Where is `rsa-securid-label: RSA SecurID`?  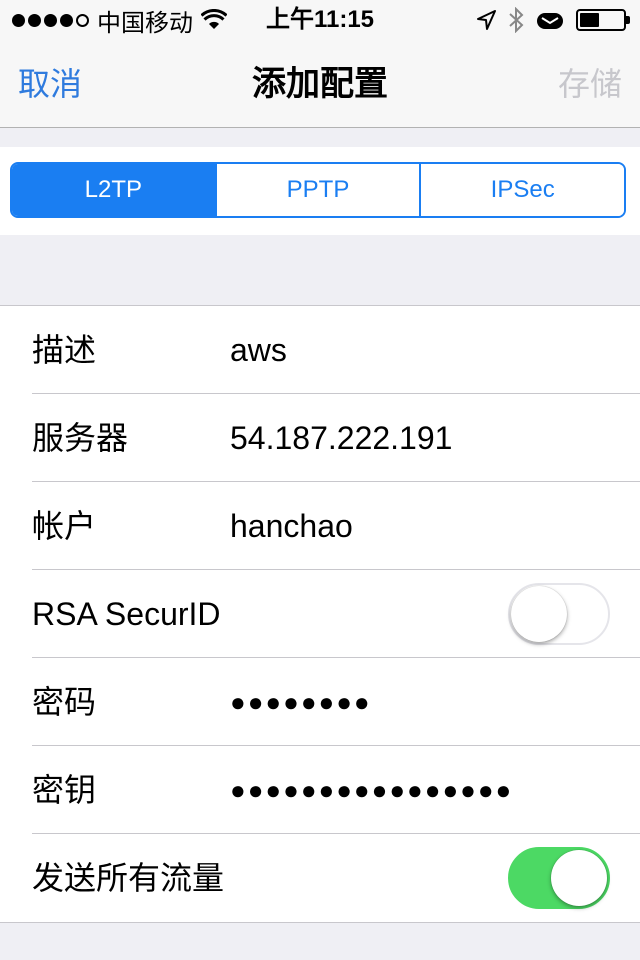 rsa-securid-label: RSA SecurID is located at coordinates (126, 614).